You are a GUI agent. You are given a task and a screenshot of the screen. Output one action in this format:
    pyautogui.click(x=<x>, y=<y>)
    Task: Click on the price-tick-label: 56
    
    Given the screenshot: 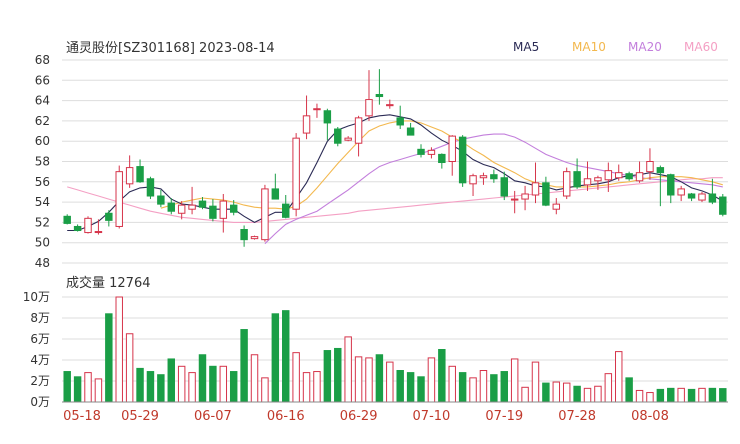 What is the action you would take?
    pyautogui.click(x=42, y=182)
    